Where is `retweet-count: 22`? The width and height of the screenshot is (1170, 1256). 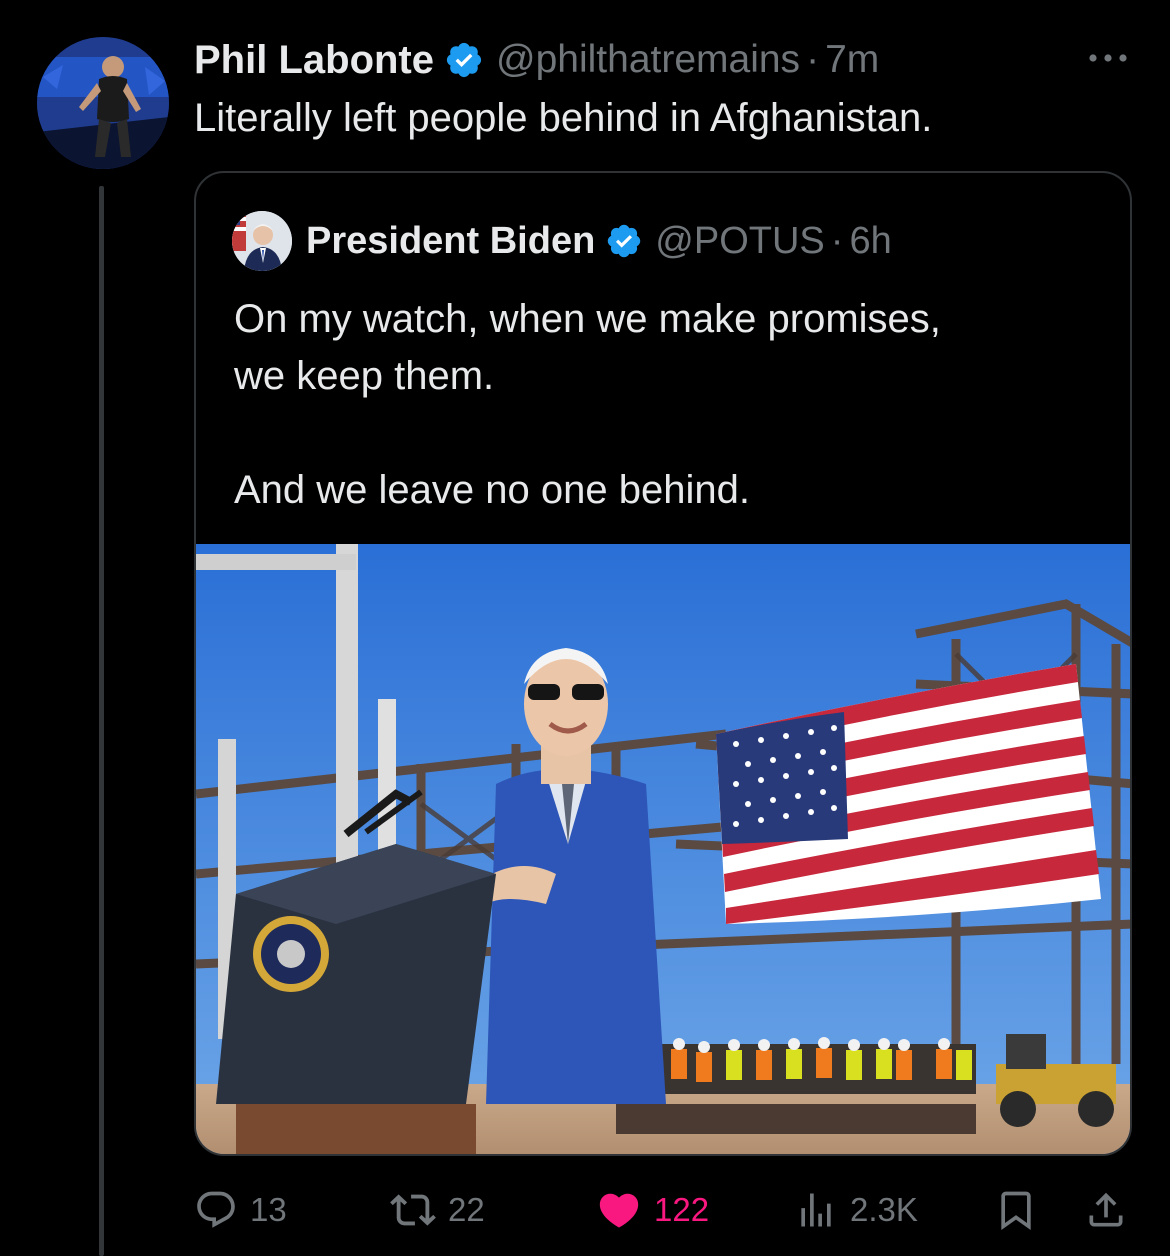
retweet-count: 22 is located at coordinates (466, 1209).